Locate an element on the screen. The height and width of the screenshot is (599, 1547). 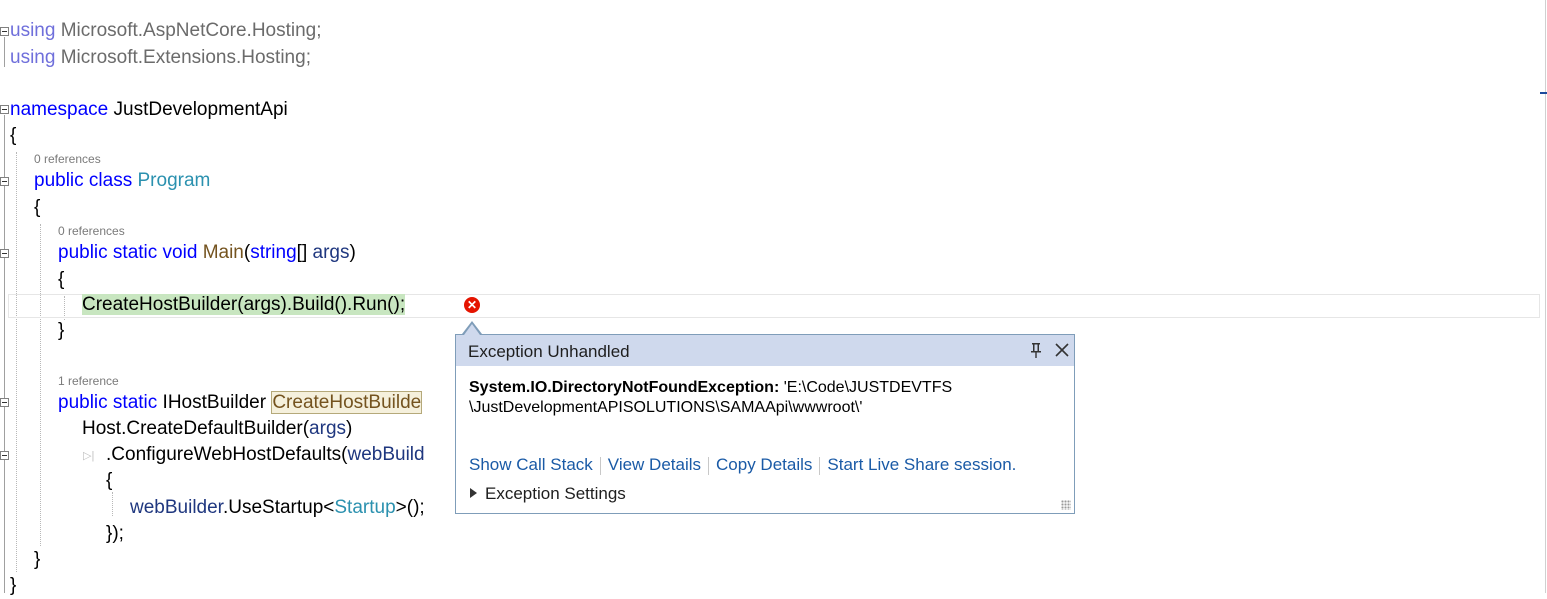
brackets: [] is located at coordinates (304, 252).